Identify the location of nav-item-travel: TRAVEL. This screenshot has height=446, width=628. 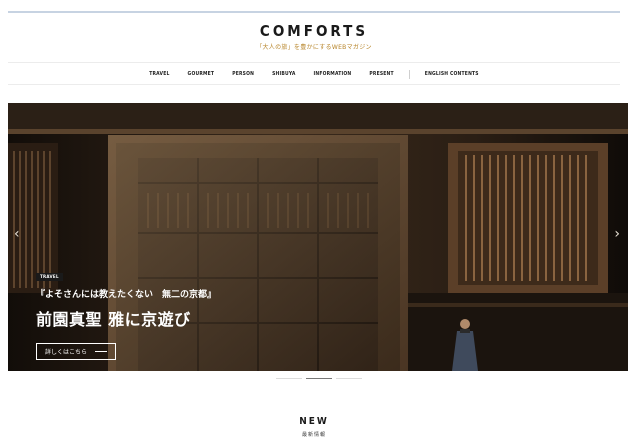
(159, 74).